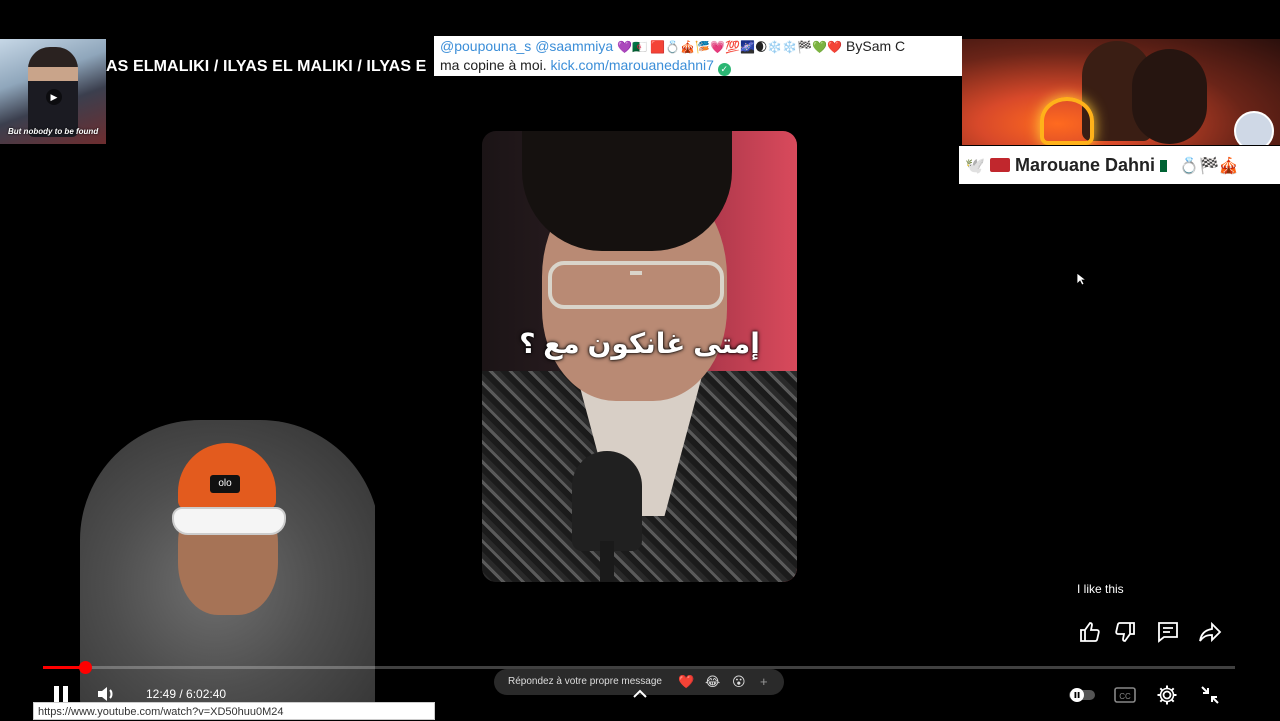 The width and height of the screenshot is (1280, 721). What do you see at coordinates (207, 567) in the screenshot?
I see `streamer-webcam: olo` at bounding box center [207, 567].